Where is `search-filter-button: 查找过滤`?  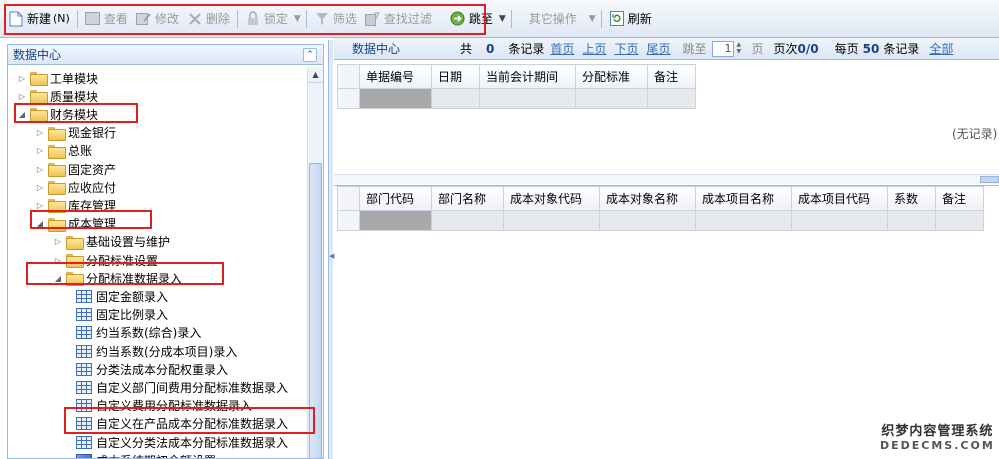 search-filter-button: 查找过滤 is located at coordinates (398, 19).